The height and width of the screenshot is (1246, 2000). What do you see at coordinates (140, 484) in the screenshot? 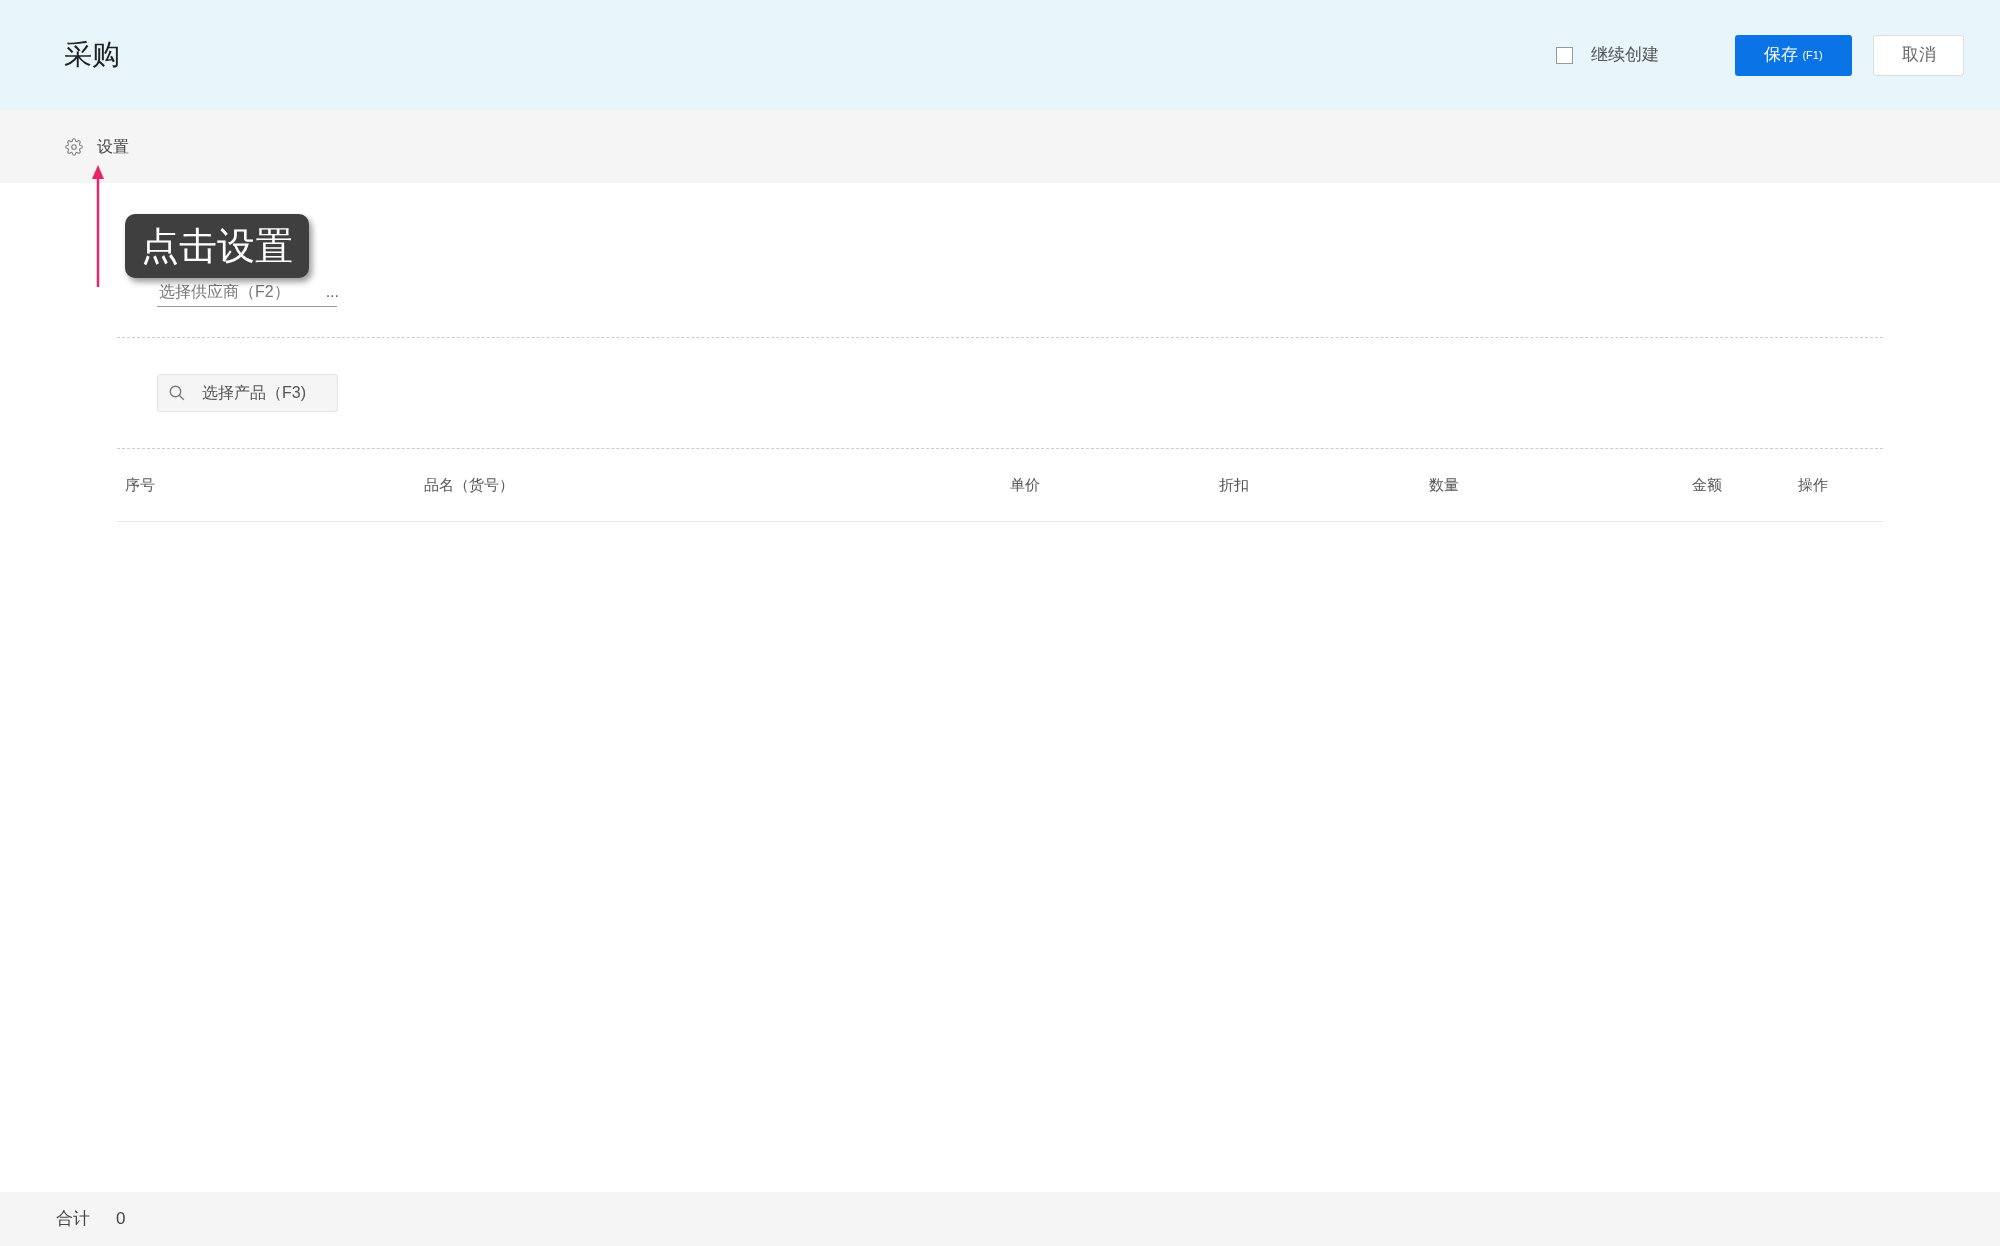
I see `column-header: 序号` at bounding box center [140, 484].